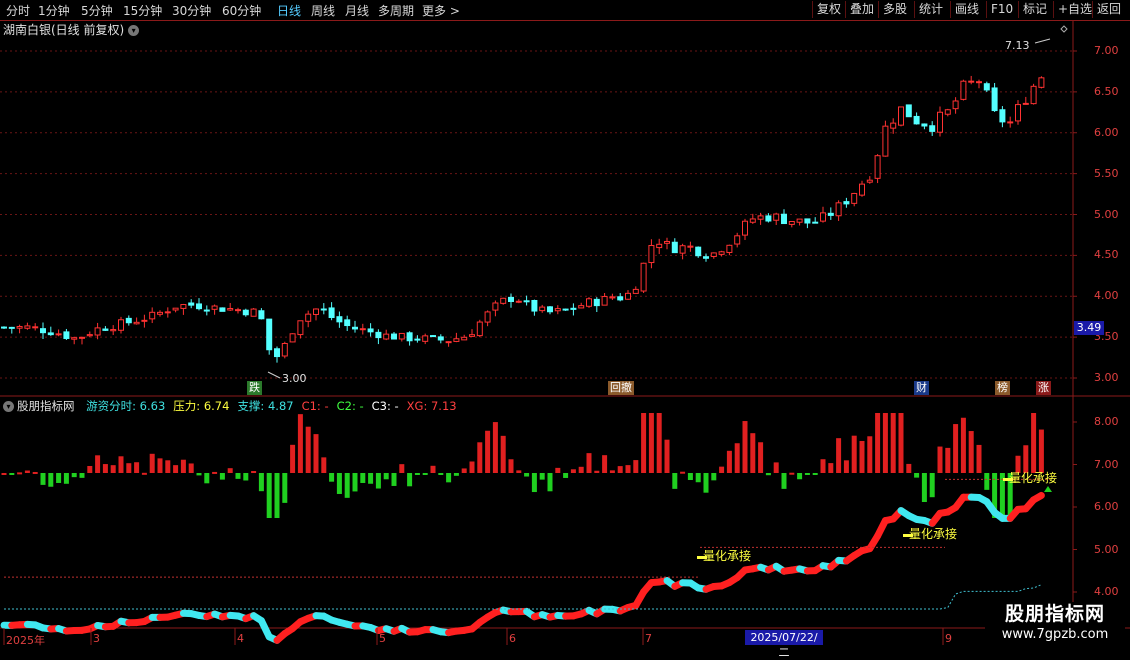 The image size is (1130, 660). What do you see at coordinates (1089, 328) in the screenshot?
I see `current-price-marker: 3.49` at bounding box center [1089, 328].